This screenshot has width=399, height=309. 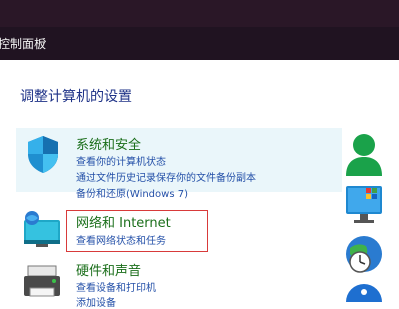 What do you see at coordinates (121, 239) in the screenshot?
I see `link-view-network-status: 查看网络状态和任务` at bounding box center [121, 239].